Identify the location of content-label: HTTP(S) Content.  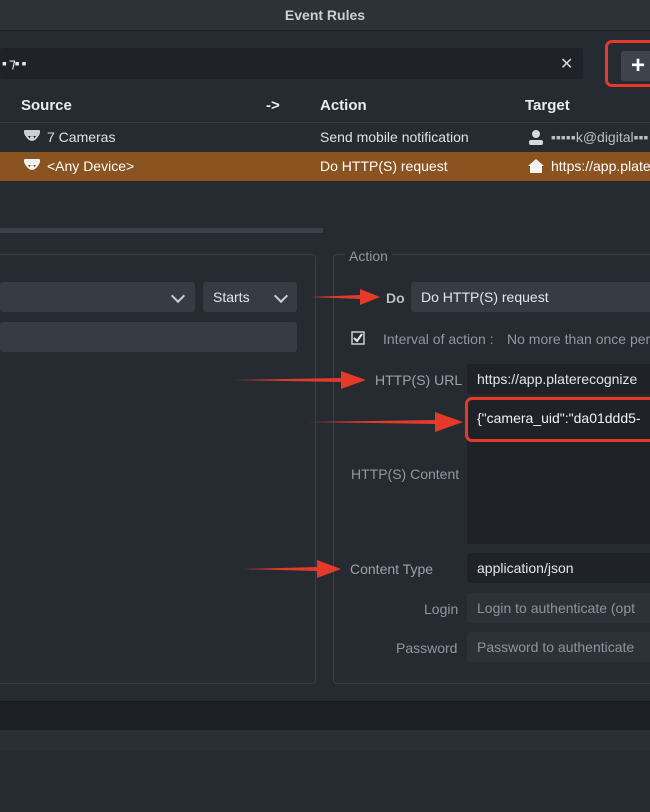
(405, 474).